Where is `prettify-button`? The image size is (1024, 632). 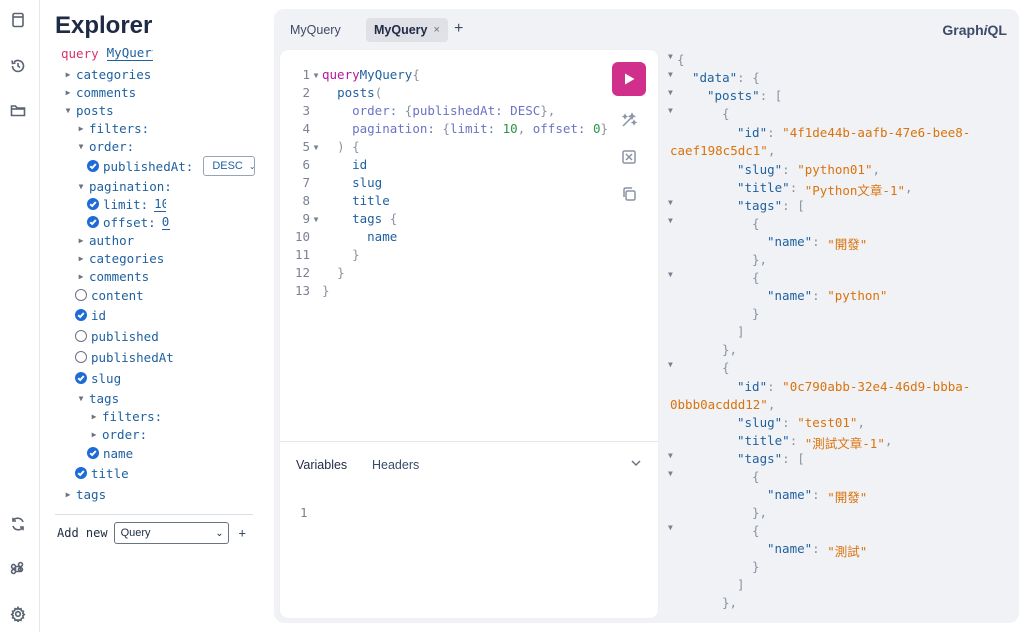
prettify-button is located at coordinates (629, 120).